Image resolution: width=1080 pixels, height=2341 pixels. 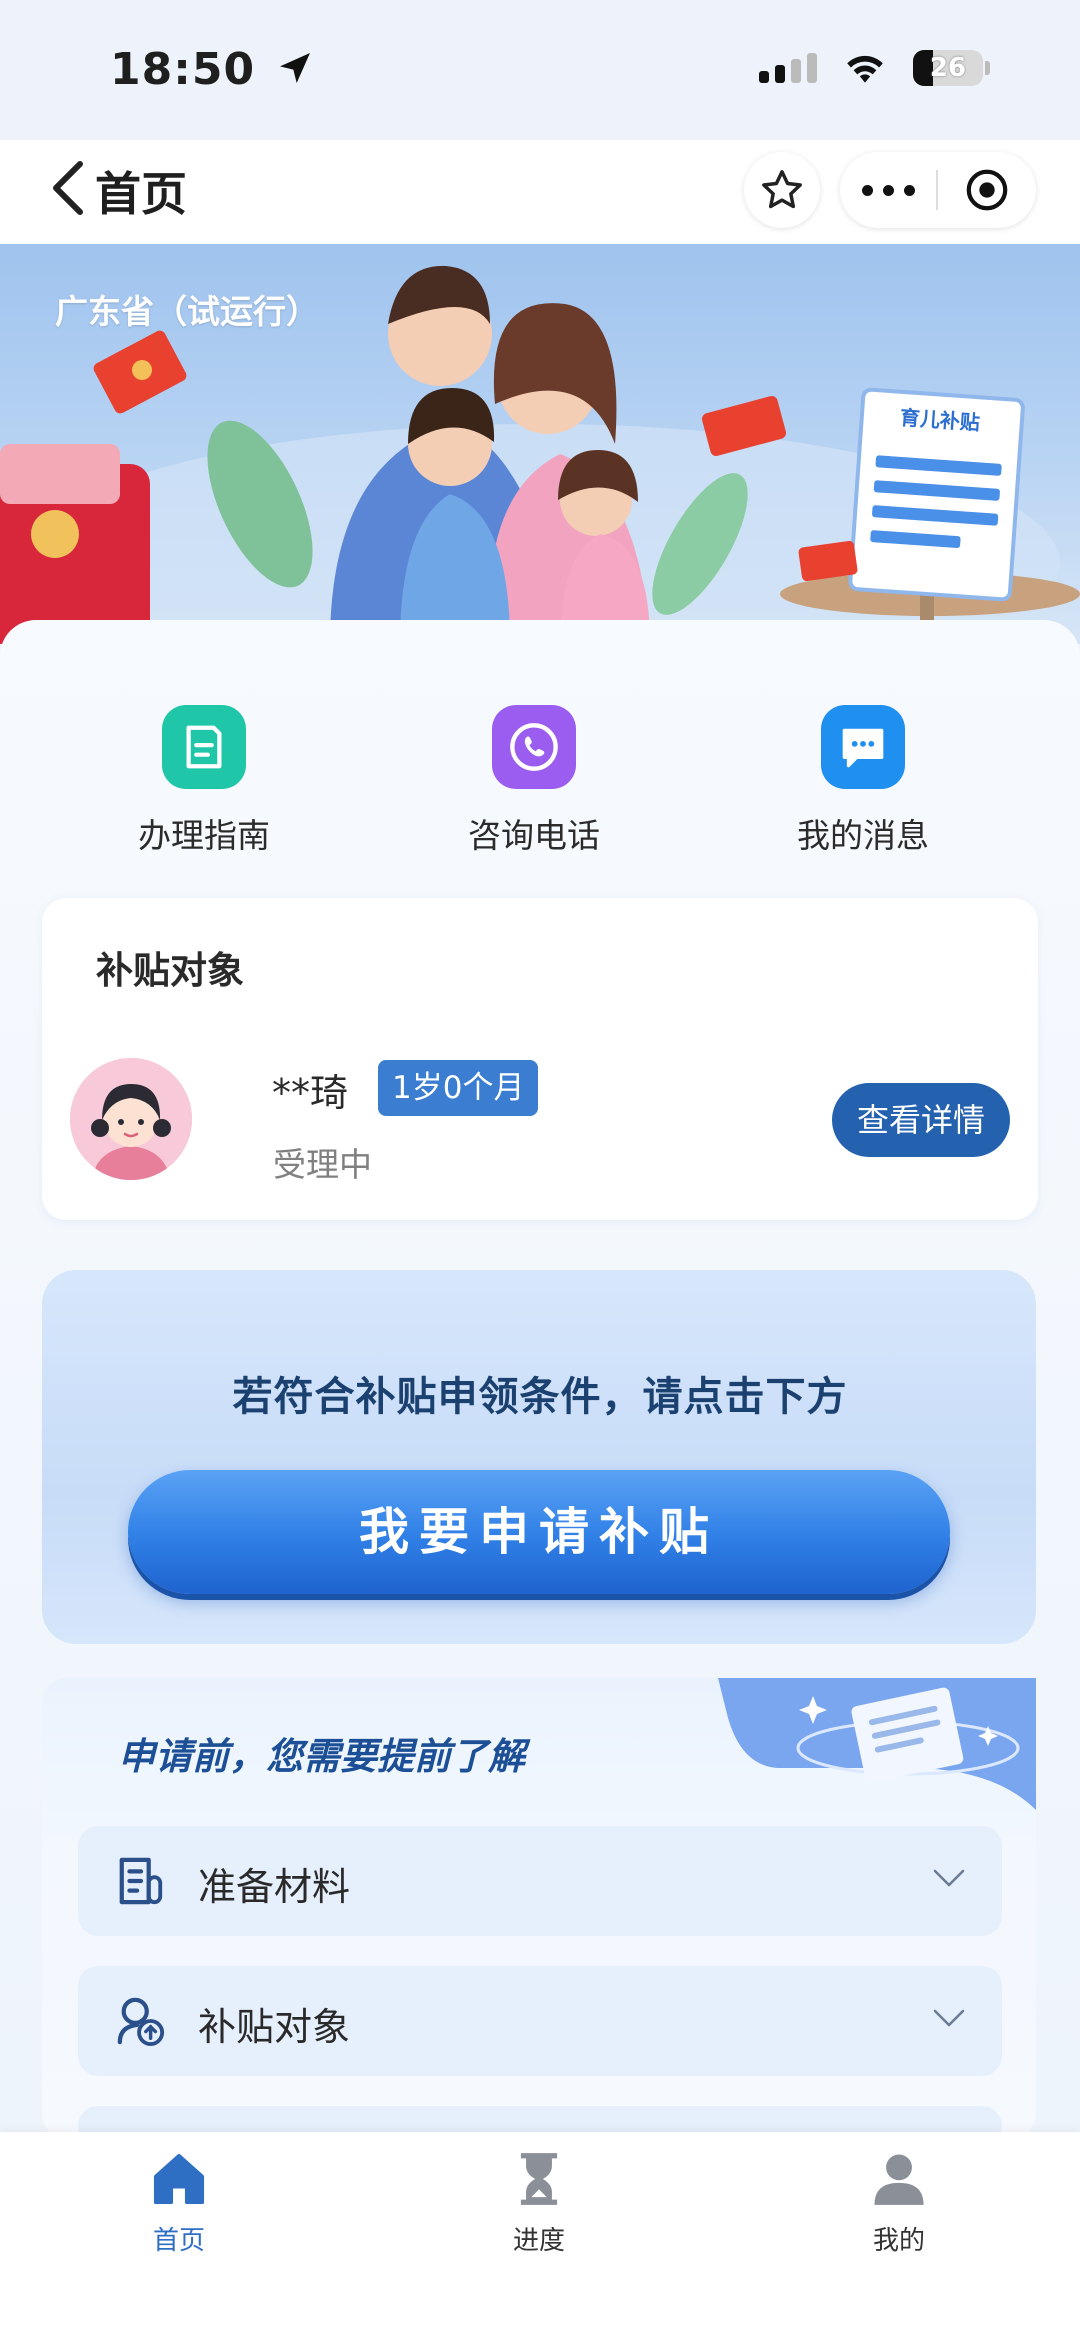 I want to click on star-icon, so click(x=782, y=189).